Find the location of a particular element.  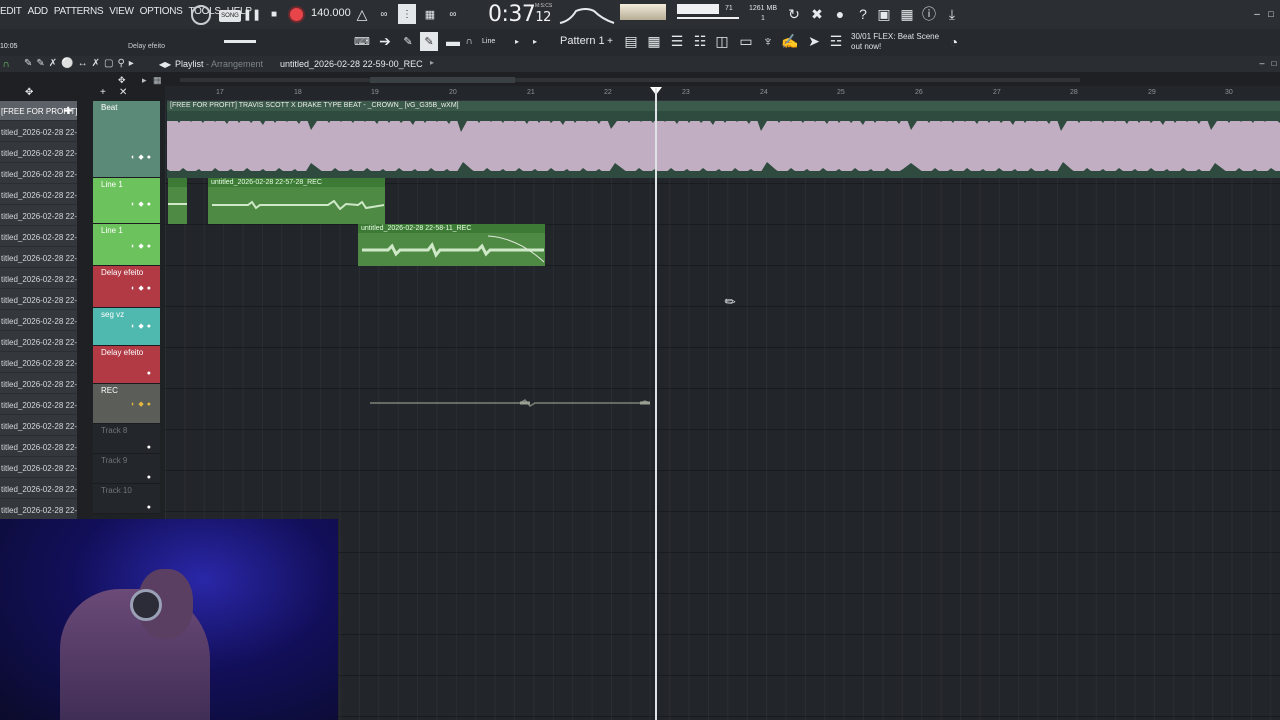

piano-roll-icon: ⌨ is located at coordinates (362, 41).